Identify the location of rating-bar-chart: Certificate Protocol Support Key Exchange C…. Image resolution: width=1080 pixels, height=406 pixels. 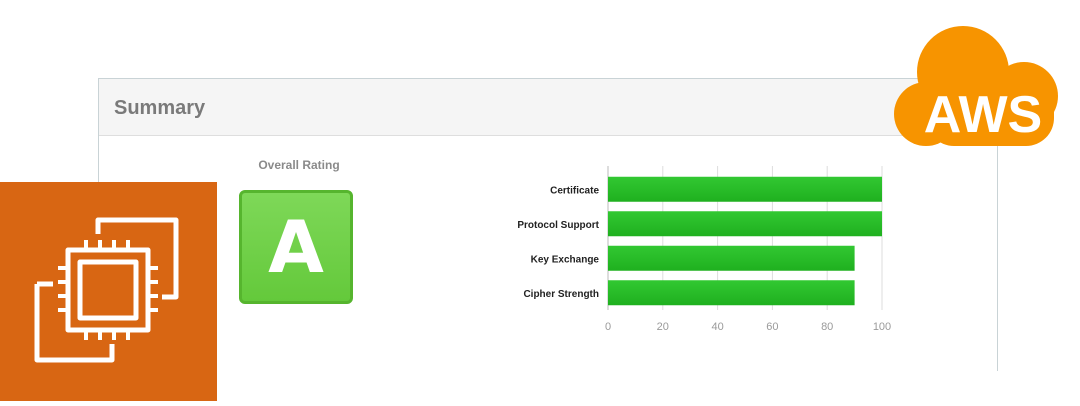
(704, 249).